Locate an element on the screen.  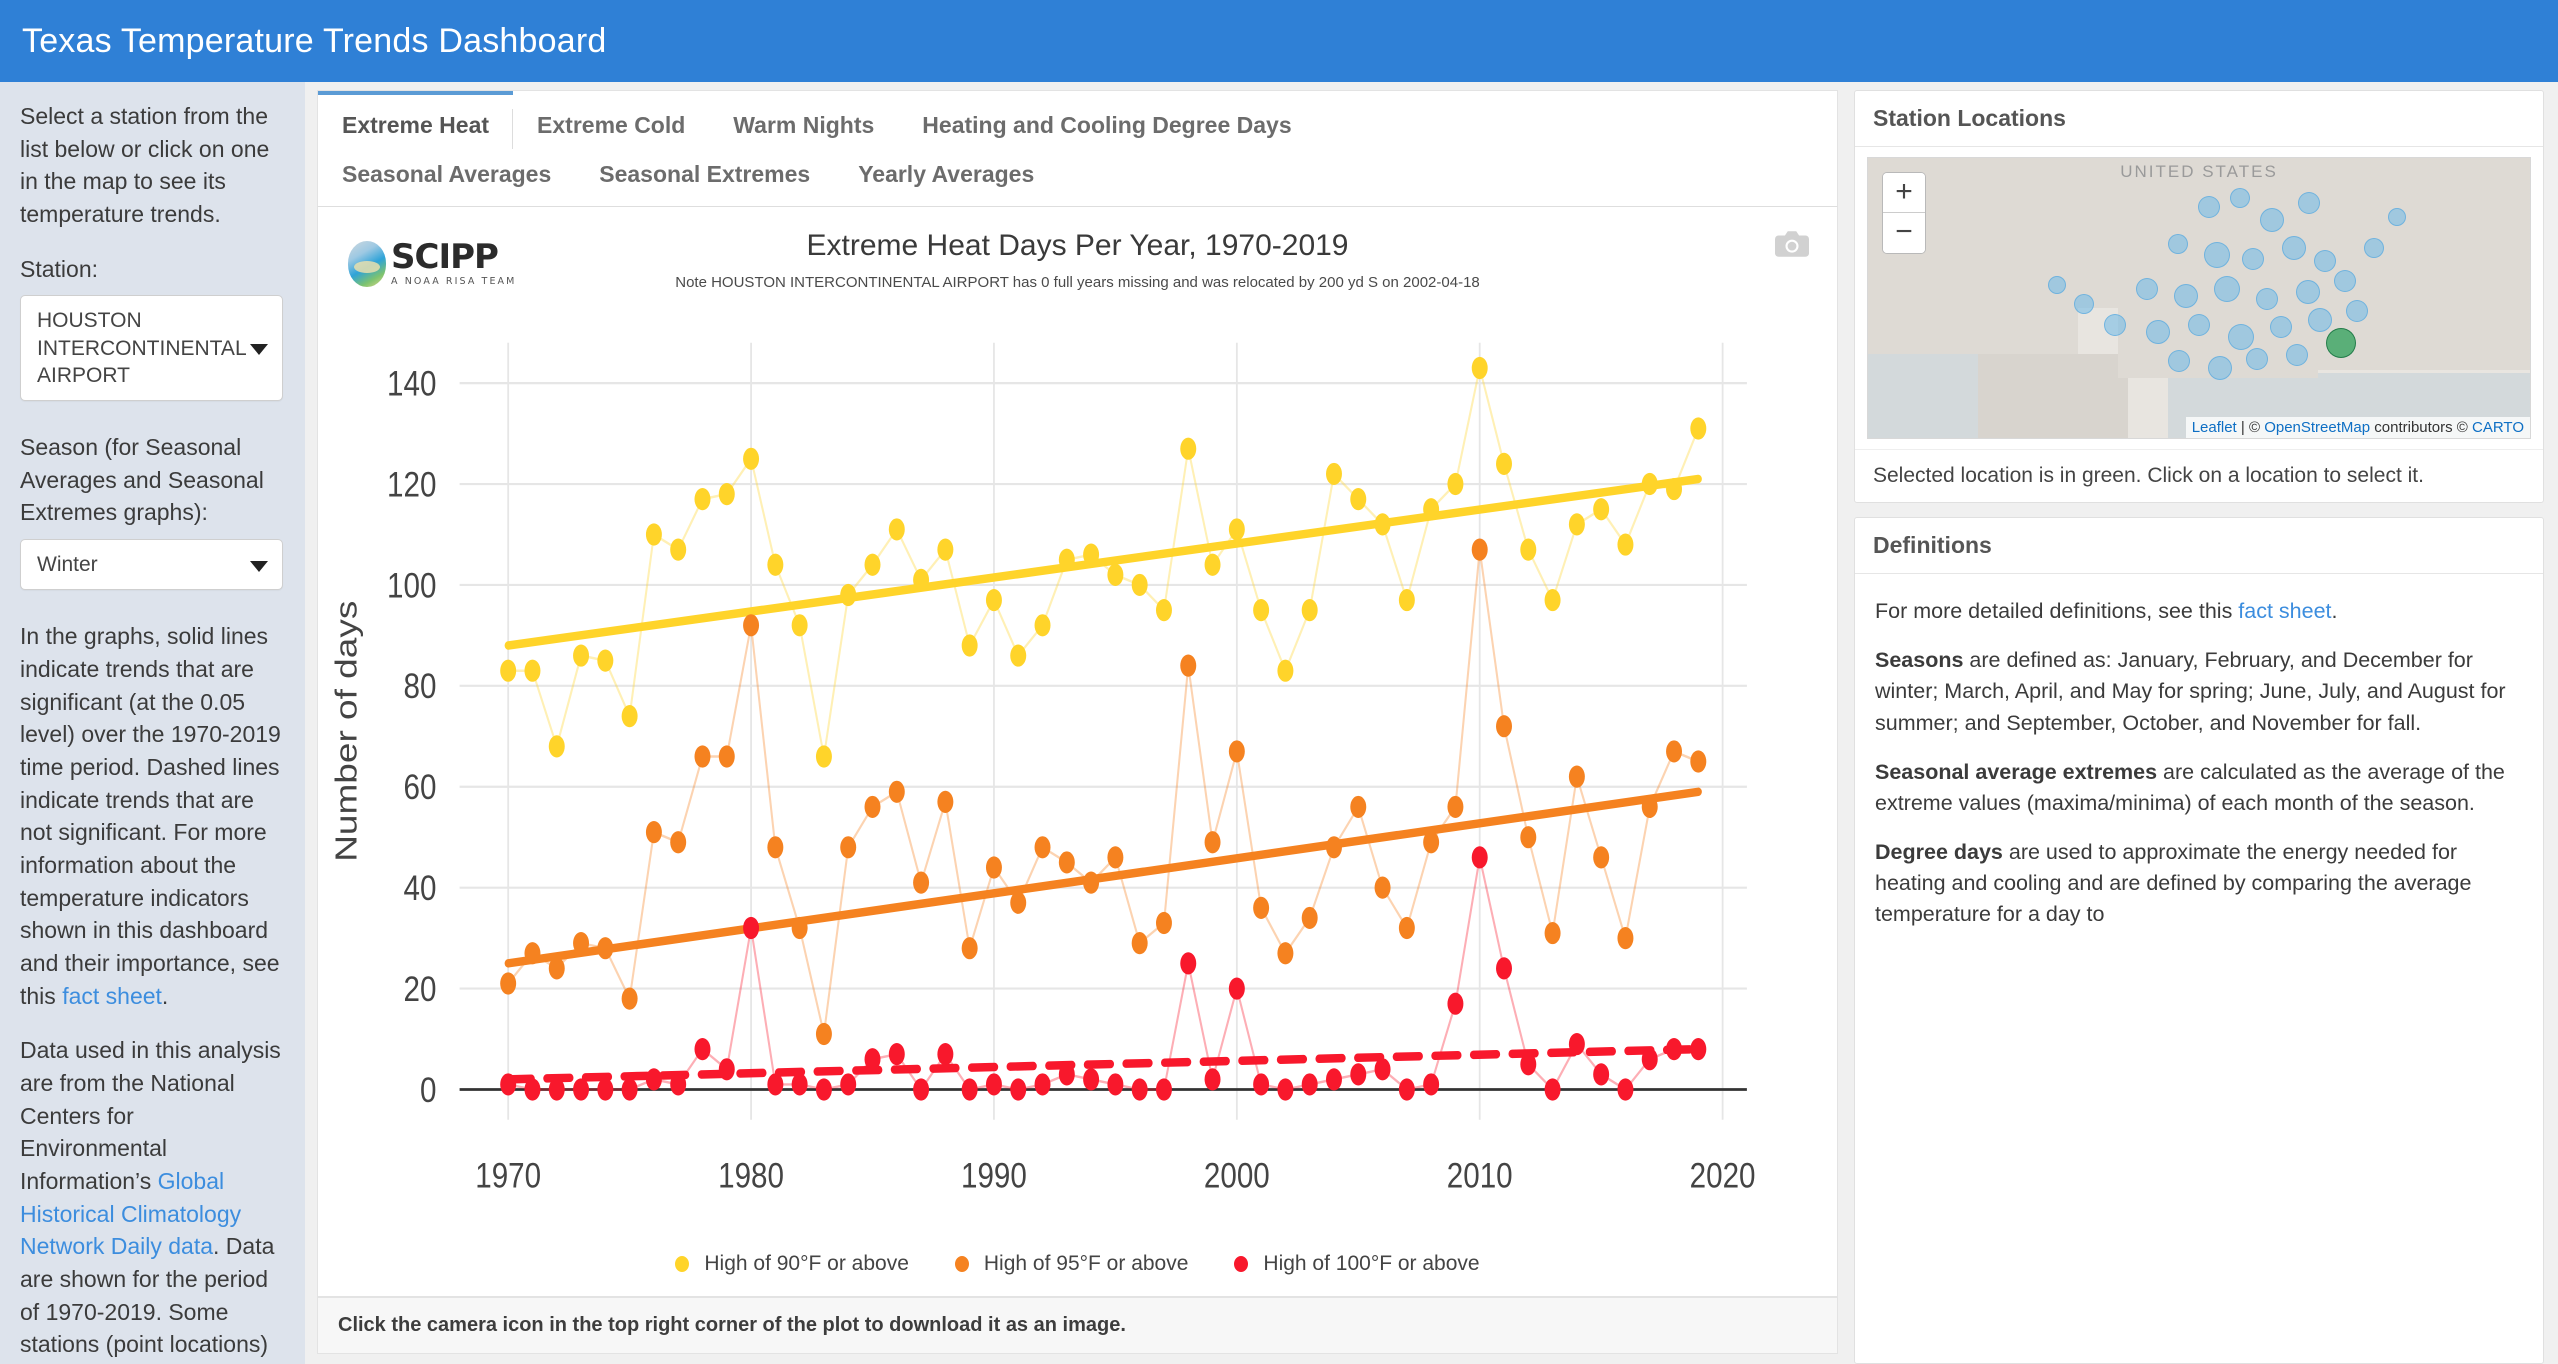
svg-text: 2010 is located at coordinates (1480, 1175).